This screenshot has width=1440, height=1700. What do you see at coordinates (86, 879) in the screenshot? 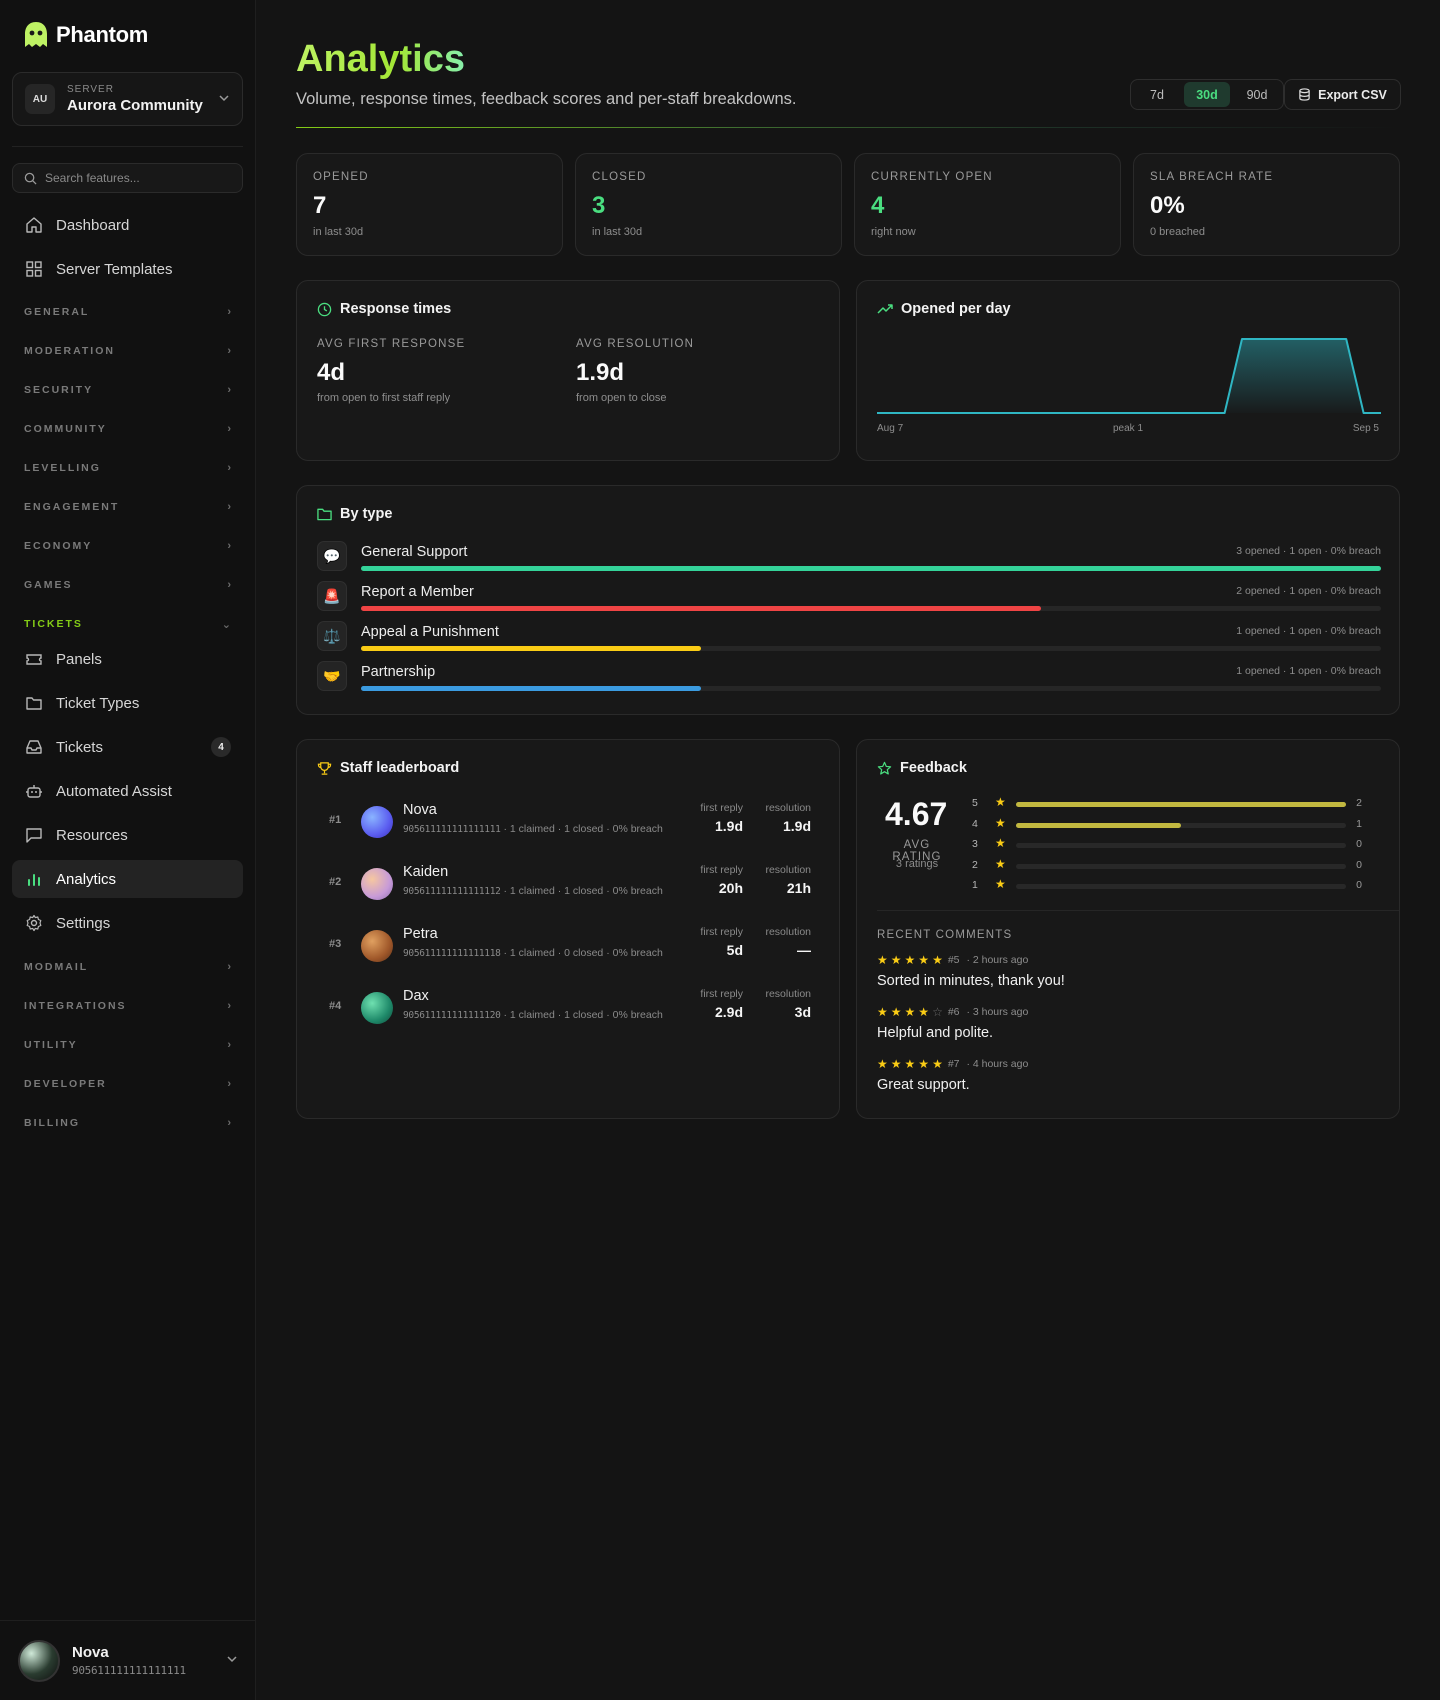
I see `sidebar-item-label: Analytics` at bounding box center [86, 879].